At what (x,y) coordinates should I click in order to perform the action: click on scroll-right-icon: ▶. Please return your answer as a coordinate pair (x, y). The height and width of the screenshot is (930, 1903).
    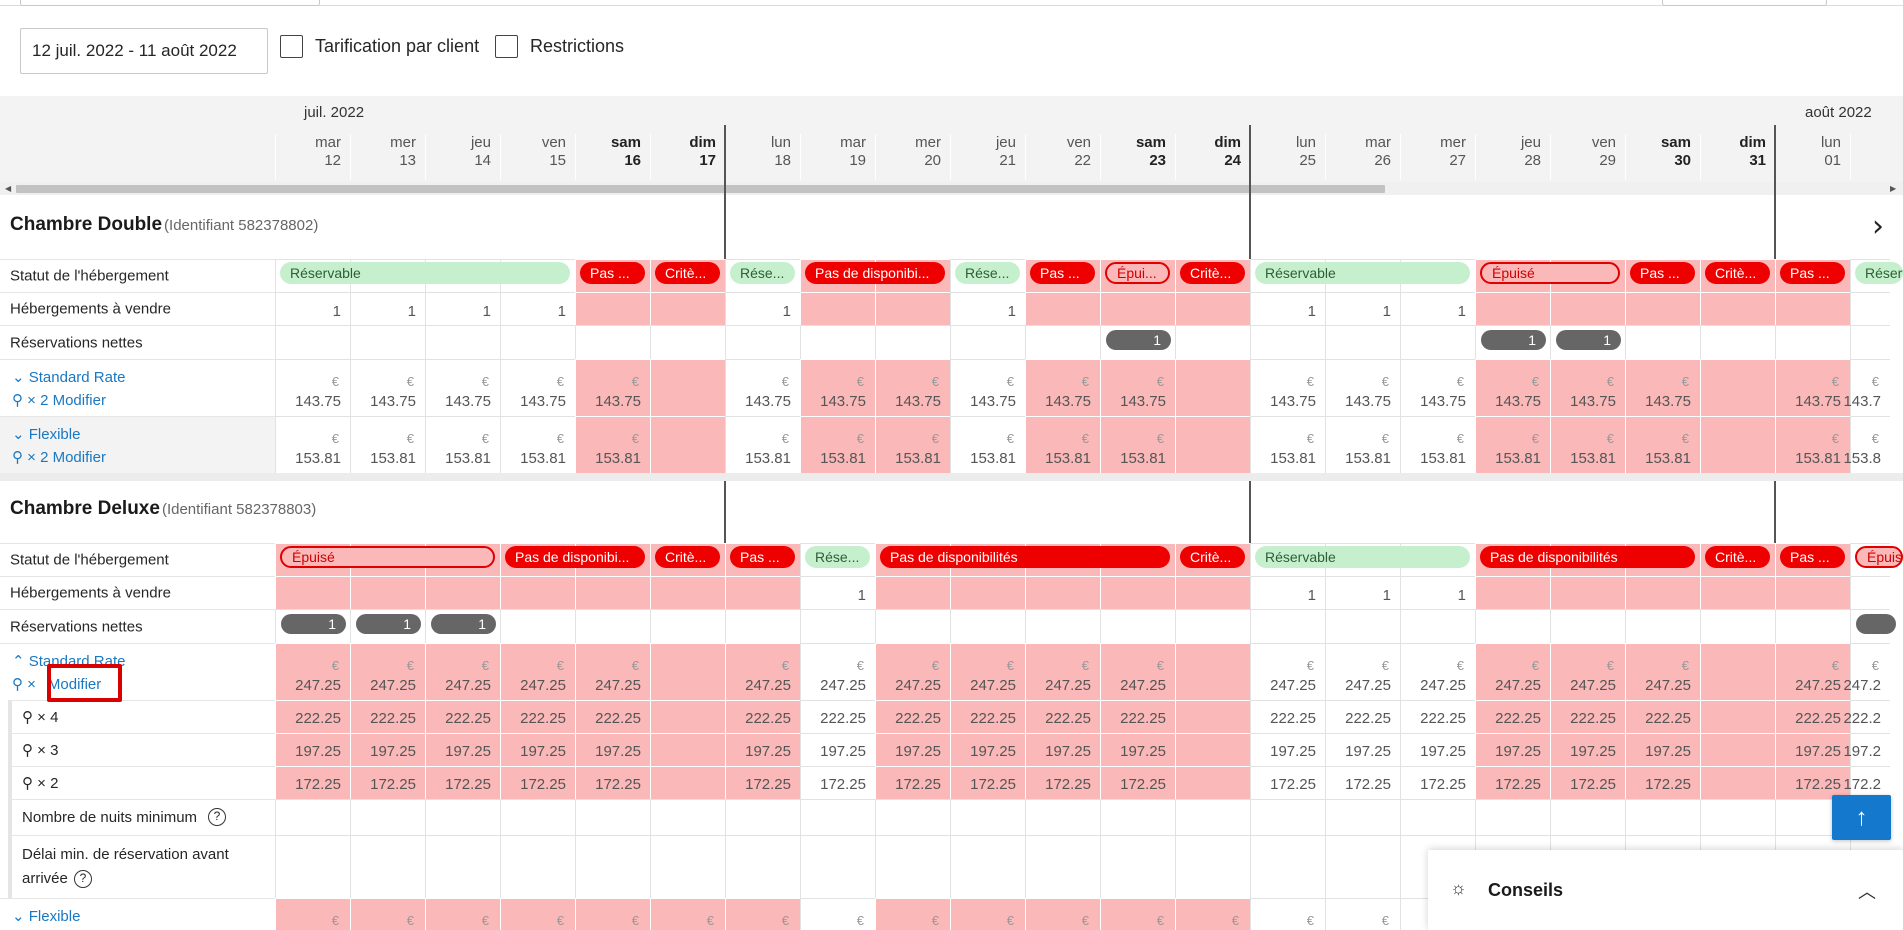
    Looking at the image, I should click on (1893, 188).